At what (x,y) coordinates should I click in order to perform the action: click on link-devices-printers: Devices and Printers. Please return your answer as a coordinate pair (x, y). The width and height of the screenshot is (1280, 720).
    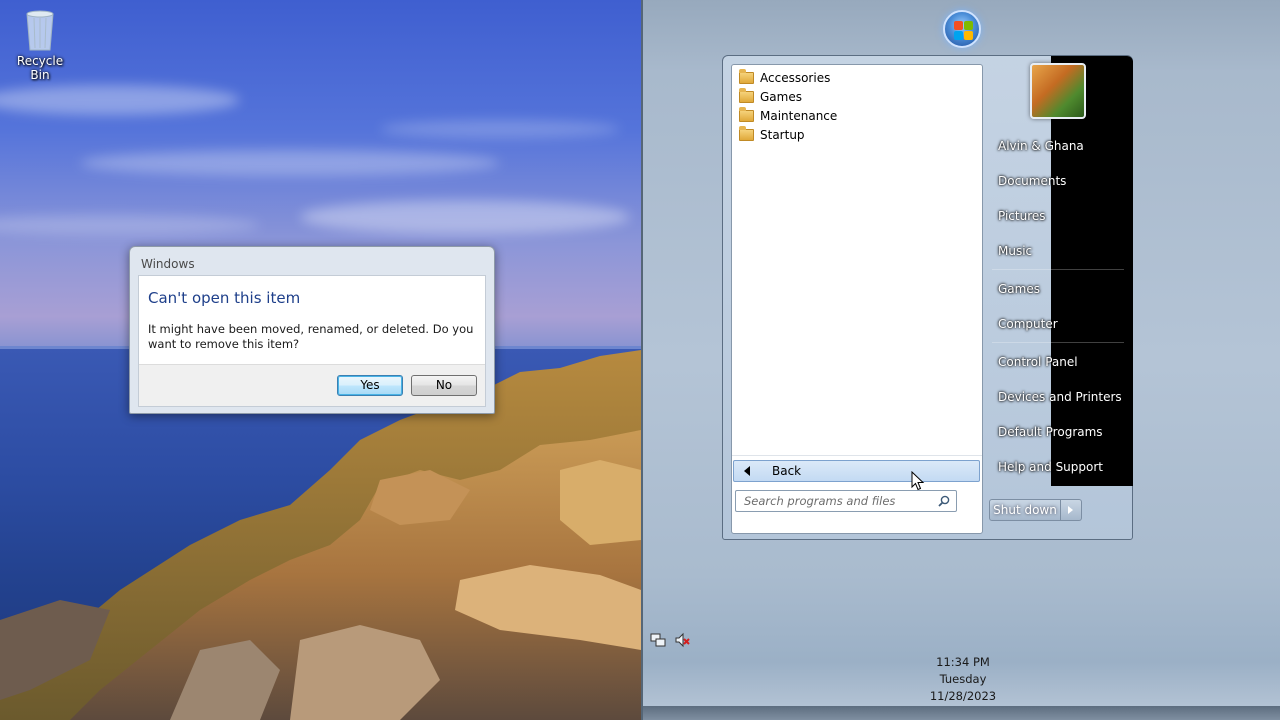
    Looking at the image, I should click on (1058, 397).